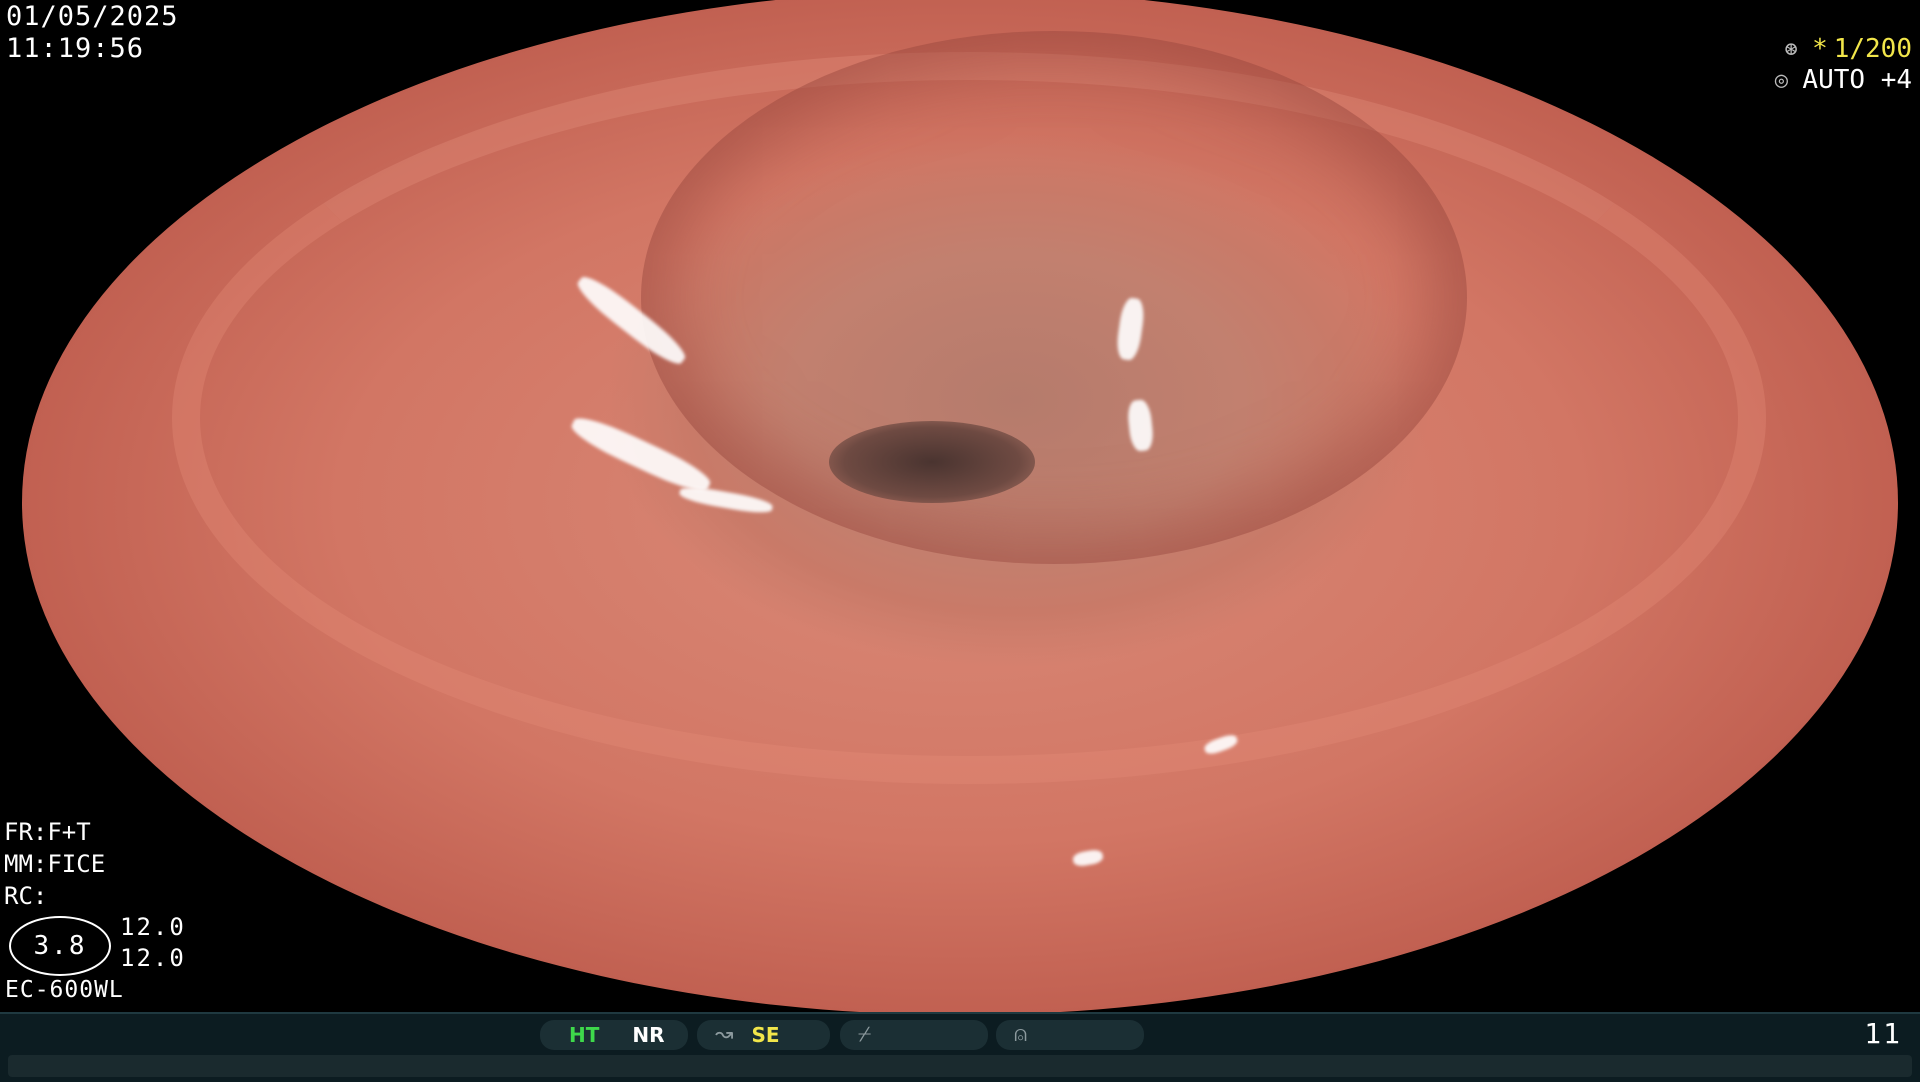 Image resolution: width=1920 pixels, height=1082 pixels. I want to click on ht-nr-indicator: HT NR, so click(614, 1035).